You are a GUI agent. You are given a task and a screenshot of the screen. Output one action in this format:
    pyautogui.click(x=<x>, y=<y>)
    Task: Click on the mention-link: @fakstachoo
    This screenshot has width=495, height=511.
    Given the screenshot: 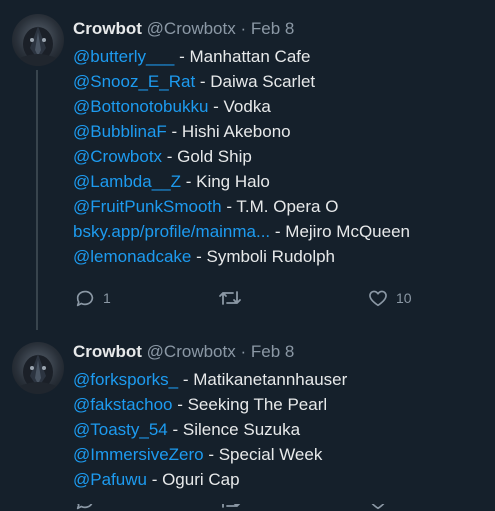 What is the action you would take?
    pyautogui.click(x=122, y=404)
    